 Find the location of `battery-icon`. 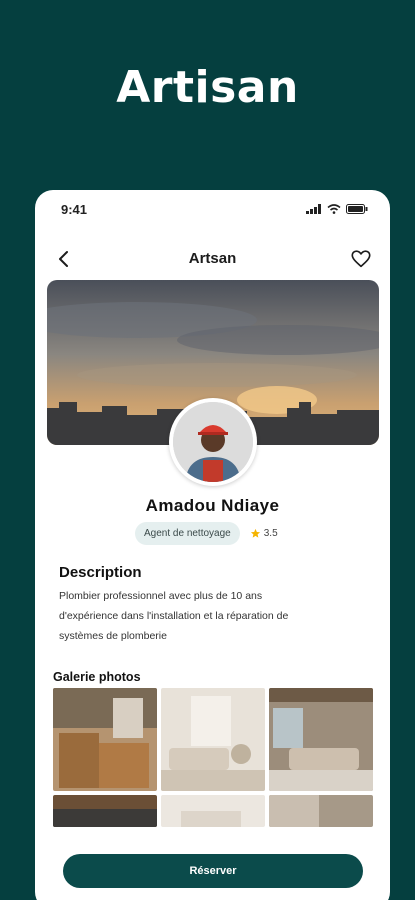

battery-icon is located at coordinates (357, 209).